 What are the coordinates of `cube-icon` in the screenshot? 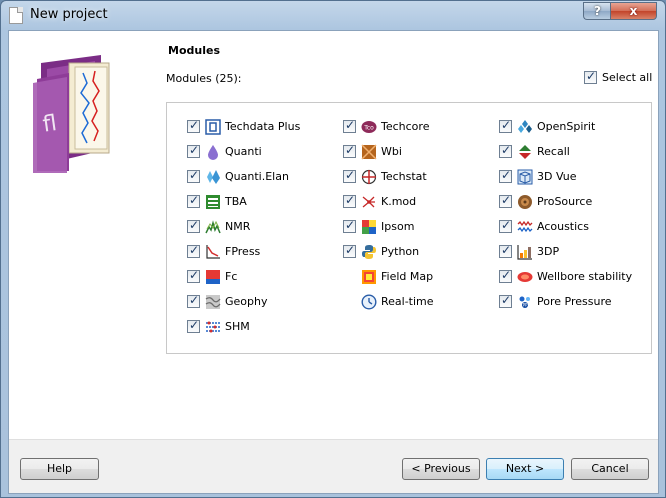 It's located at (525, 177).